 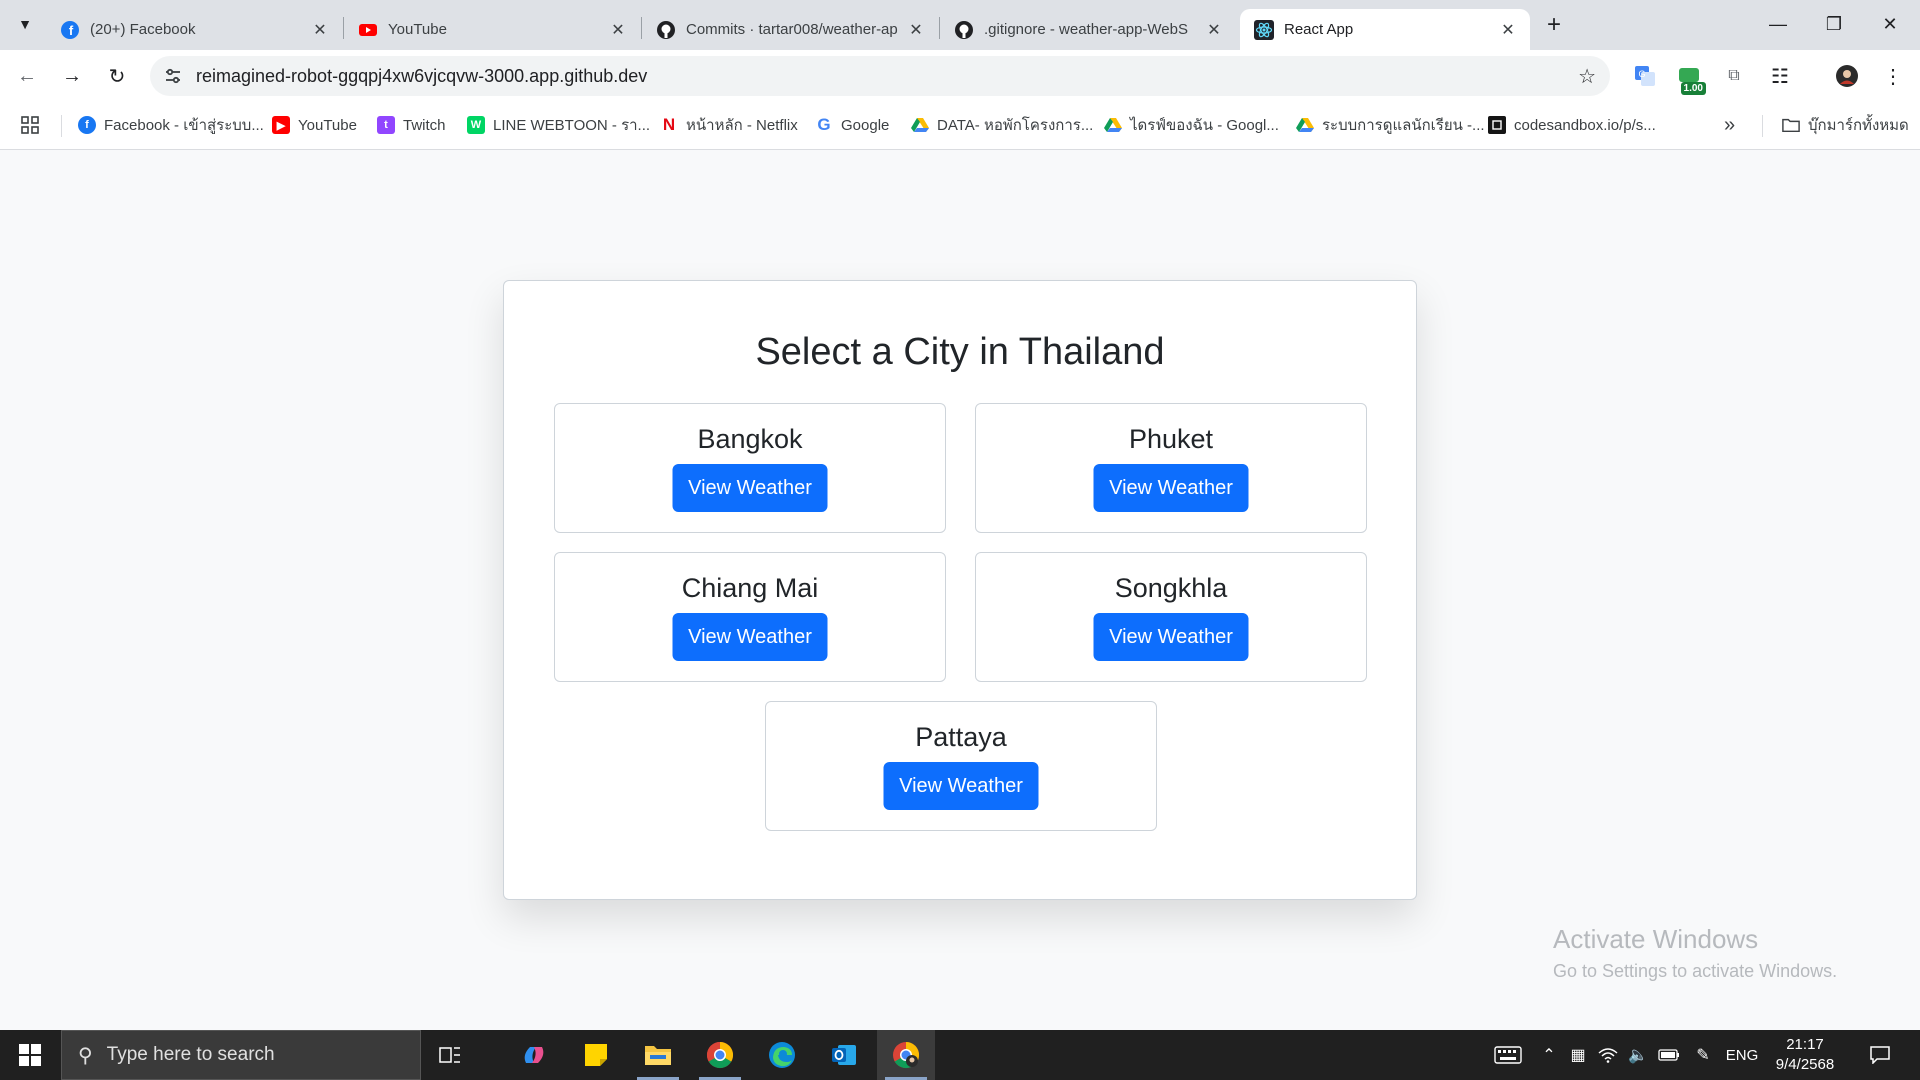 I want to click on language-indicator: ENG, so click(x=1742, y=1055).